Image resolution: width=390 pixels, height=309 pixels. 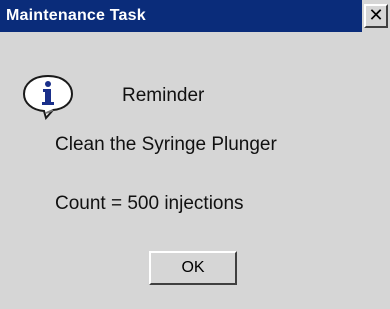 What do you see at coordinates (181, 16) in the screenshot?
I see `title-bar: Maintenance Task` at bounding box center [181, 16].